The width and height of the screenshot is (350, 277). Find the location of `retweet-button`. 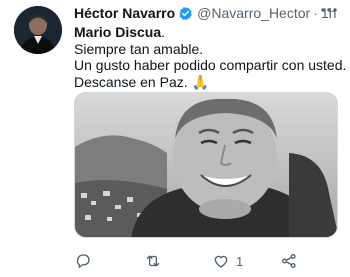

retweet-button is located at coordinates (153, 261).